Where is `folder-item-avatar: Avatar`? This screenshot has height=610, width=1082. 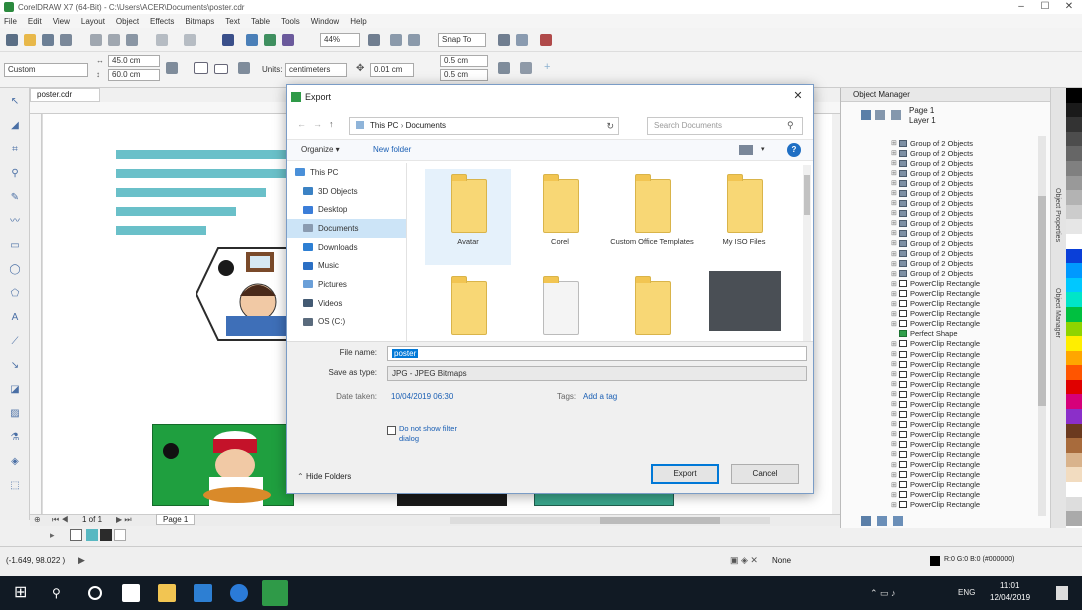 folder-item-avatar: Avatar is located at coordinates (468, 217).